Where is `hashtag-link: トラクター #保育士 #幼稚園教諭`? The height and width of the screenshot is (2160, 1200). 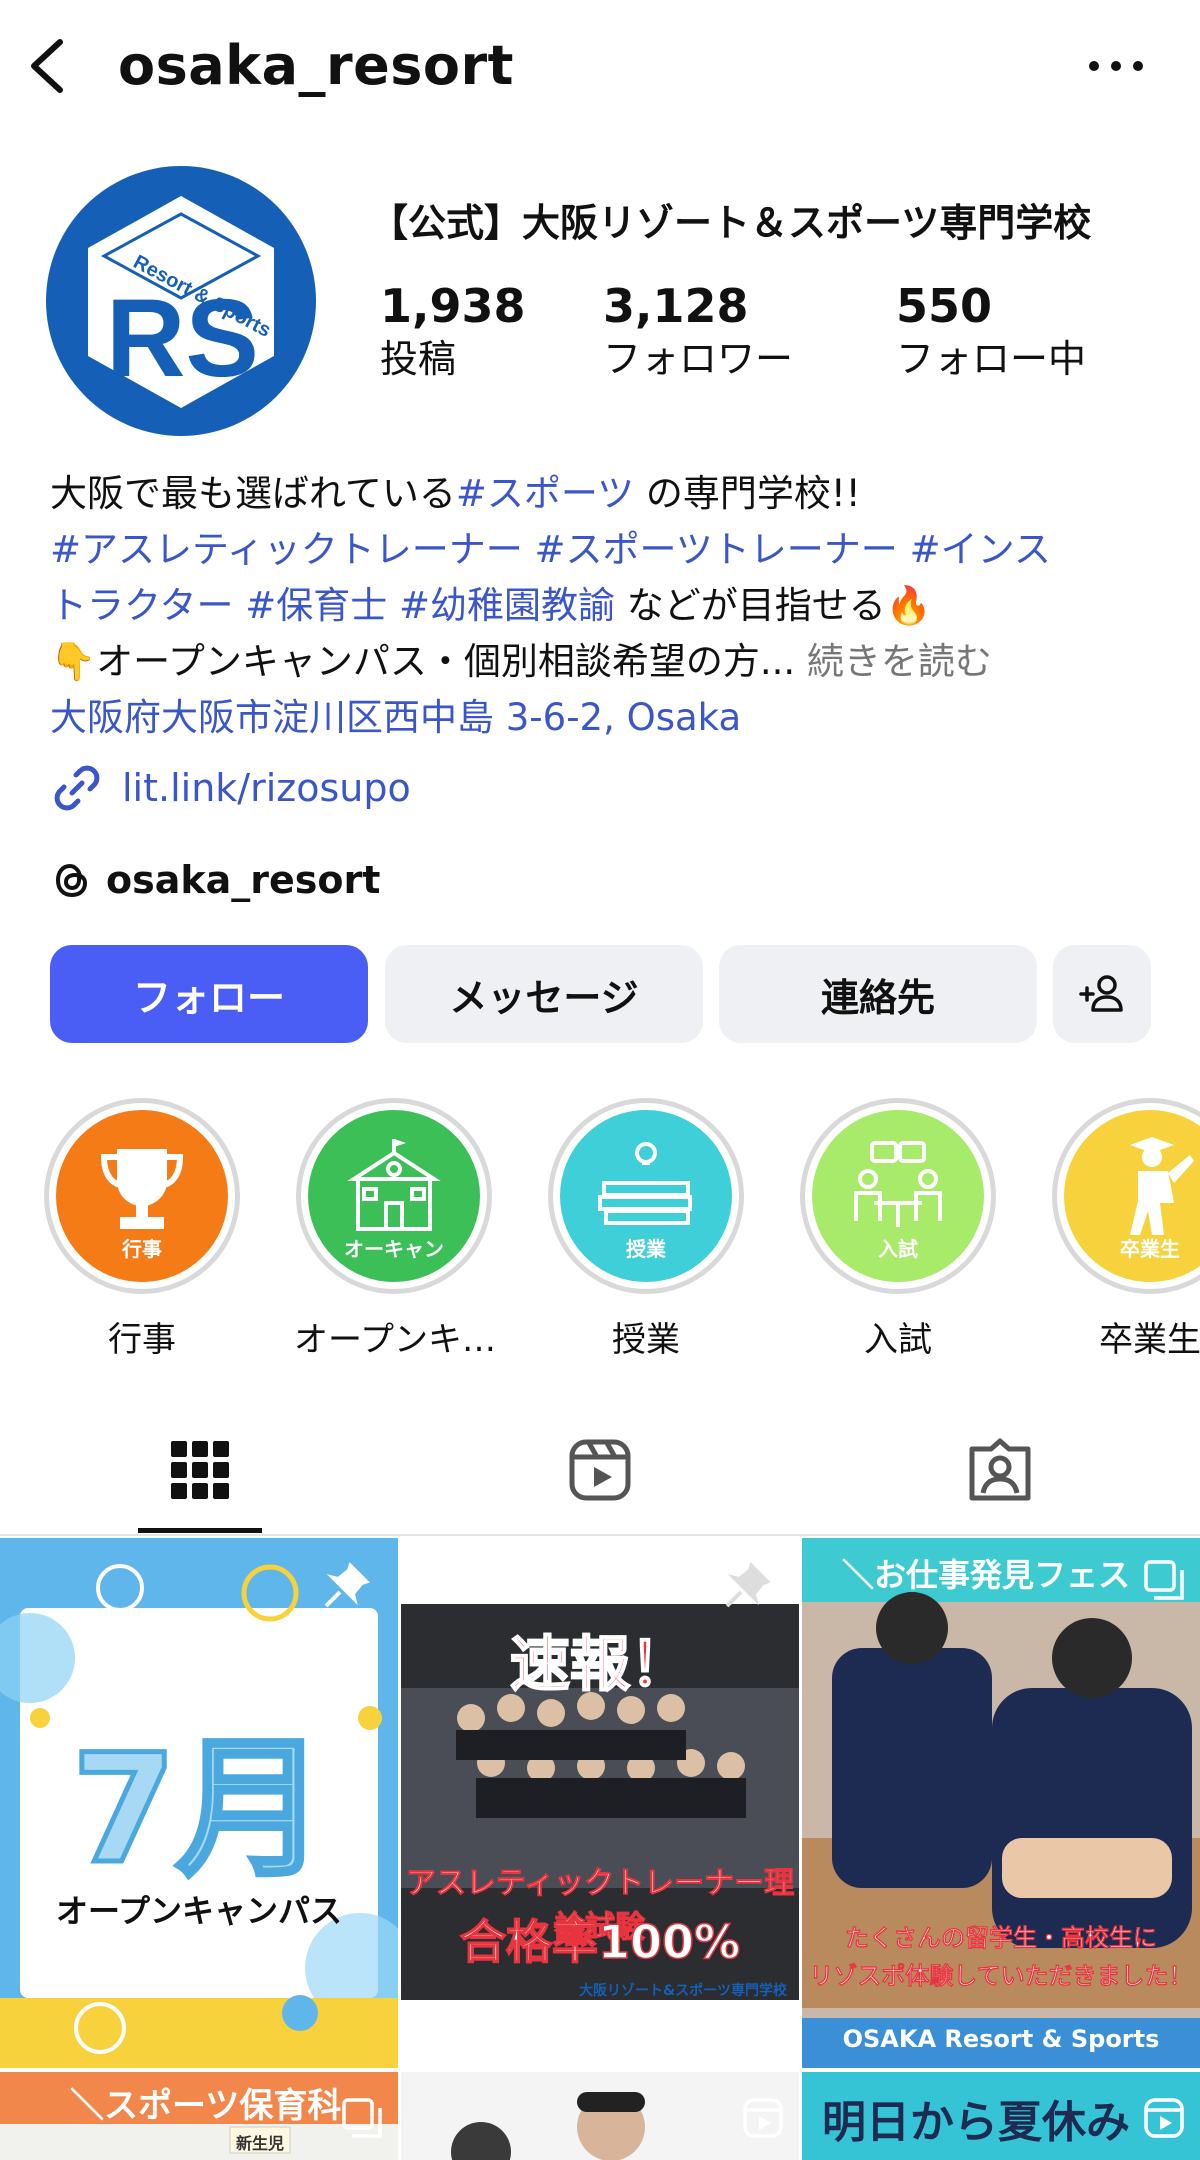
hashtag-link: トラクター #保育士 #幼稚園教諭 is located at coordinates (332, 605).